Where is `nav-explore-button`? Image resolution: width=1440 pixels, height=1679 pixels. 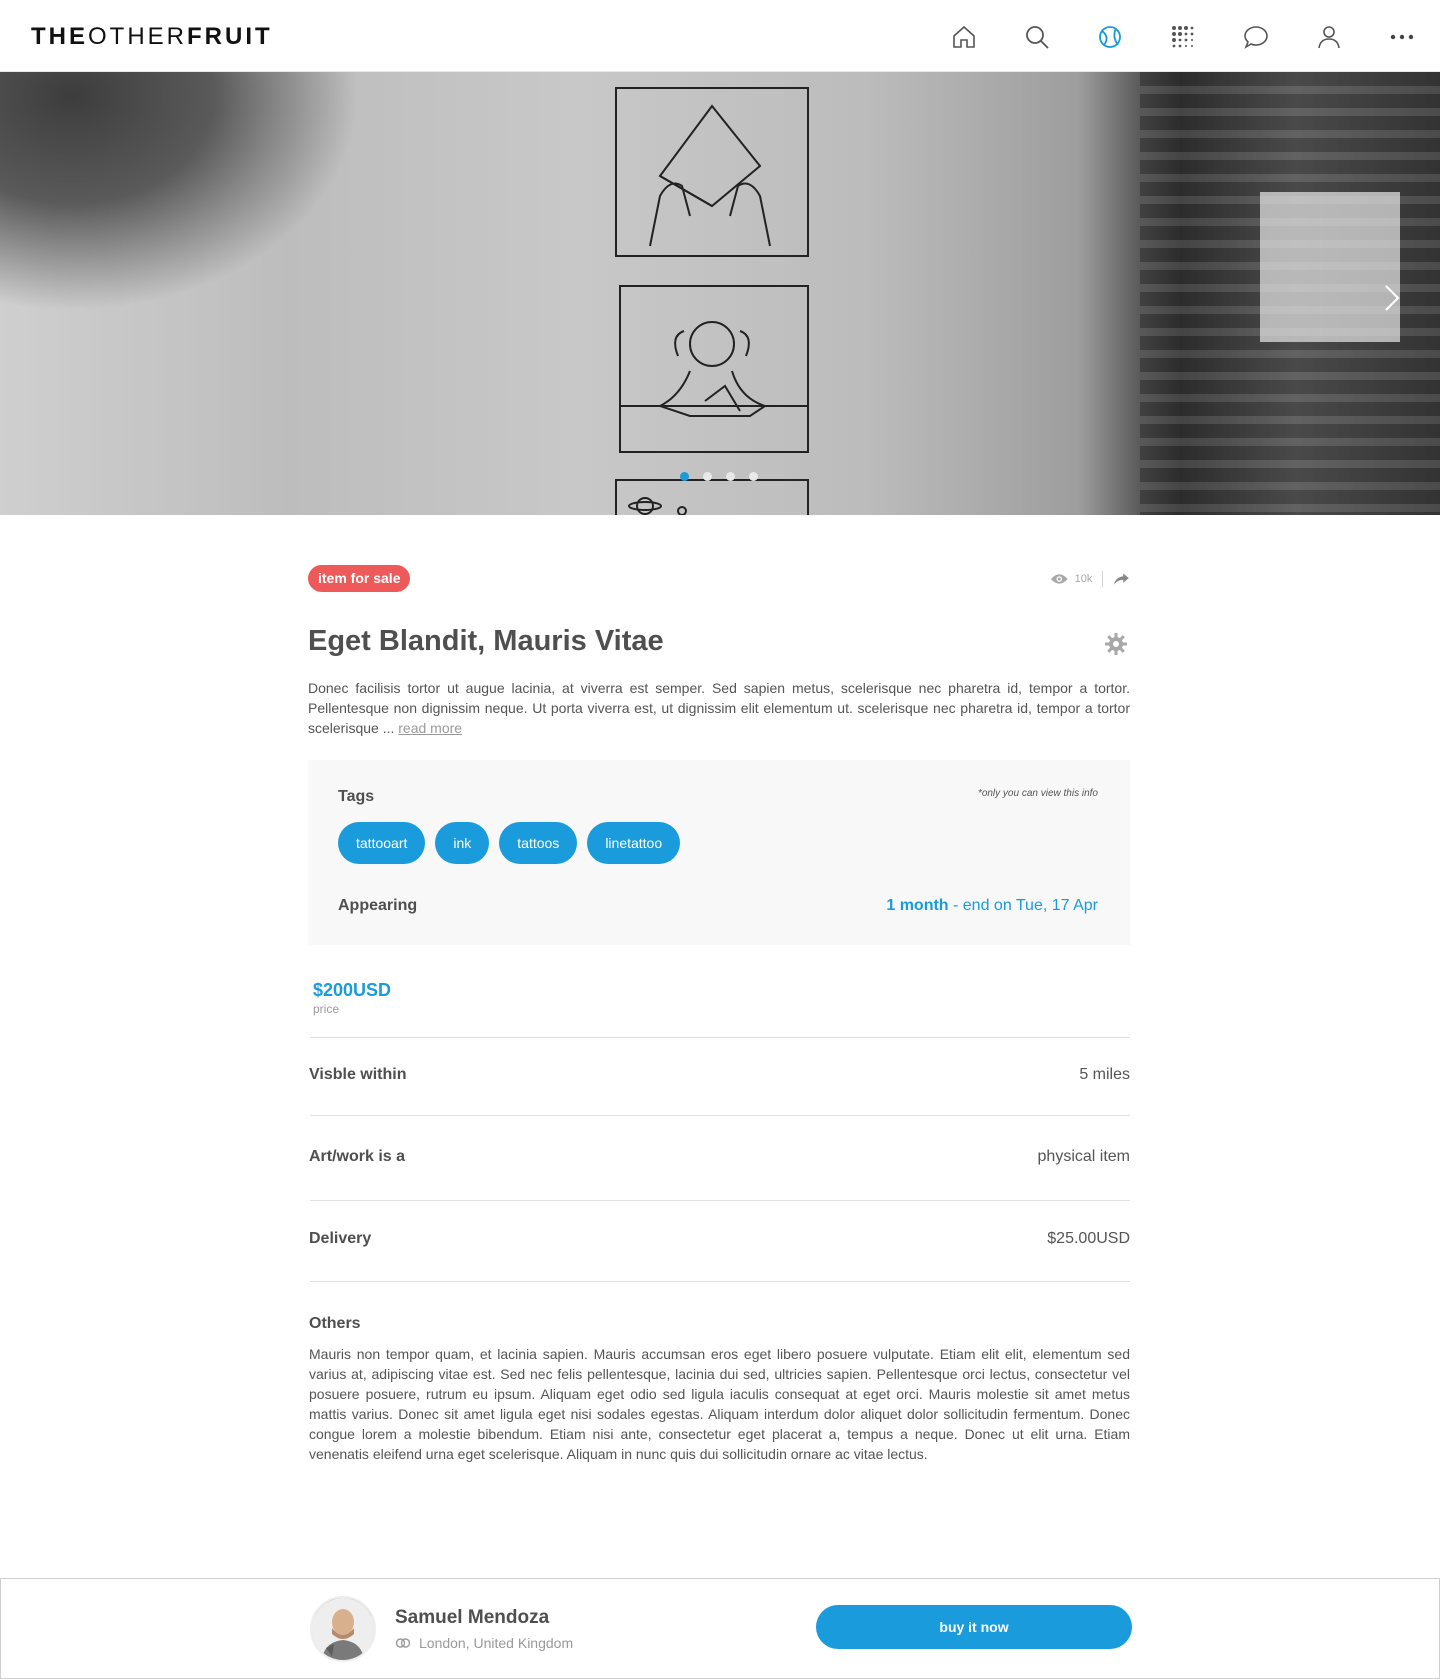 nav-explore-button is located at coordinates (1109, 36).